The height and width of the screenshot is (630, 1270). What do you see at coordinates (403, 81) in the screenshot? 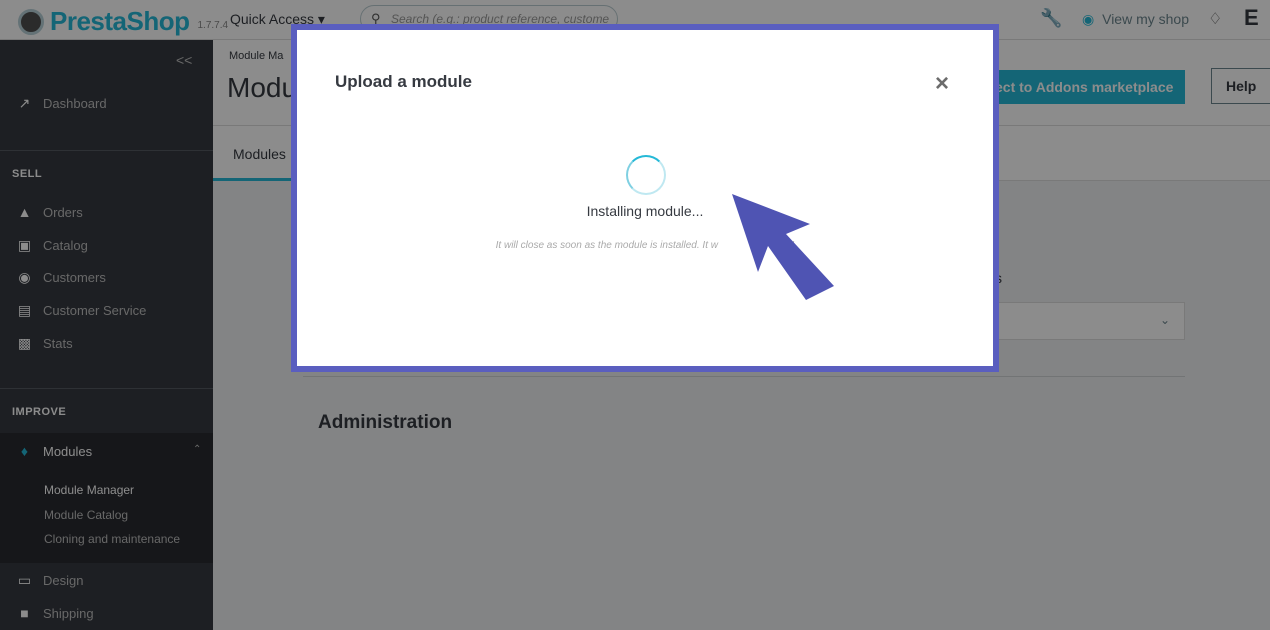
I see `modal-title: Upload a module` at bounding box center [403, 81].